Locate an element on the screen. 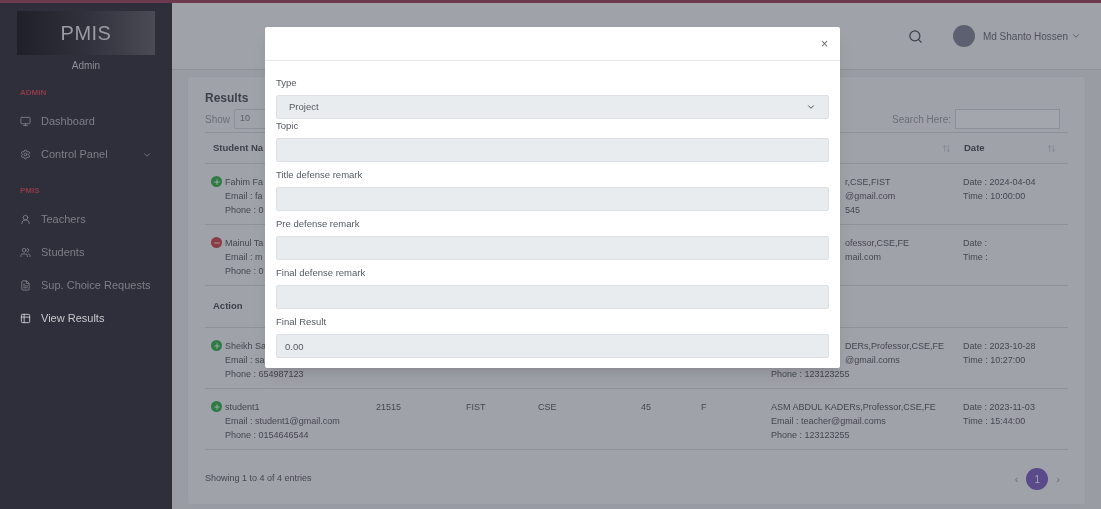 The image size is (1101, 509). gear-icon is located at coordinates (25, 154).